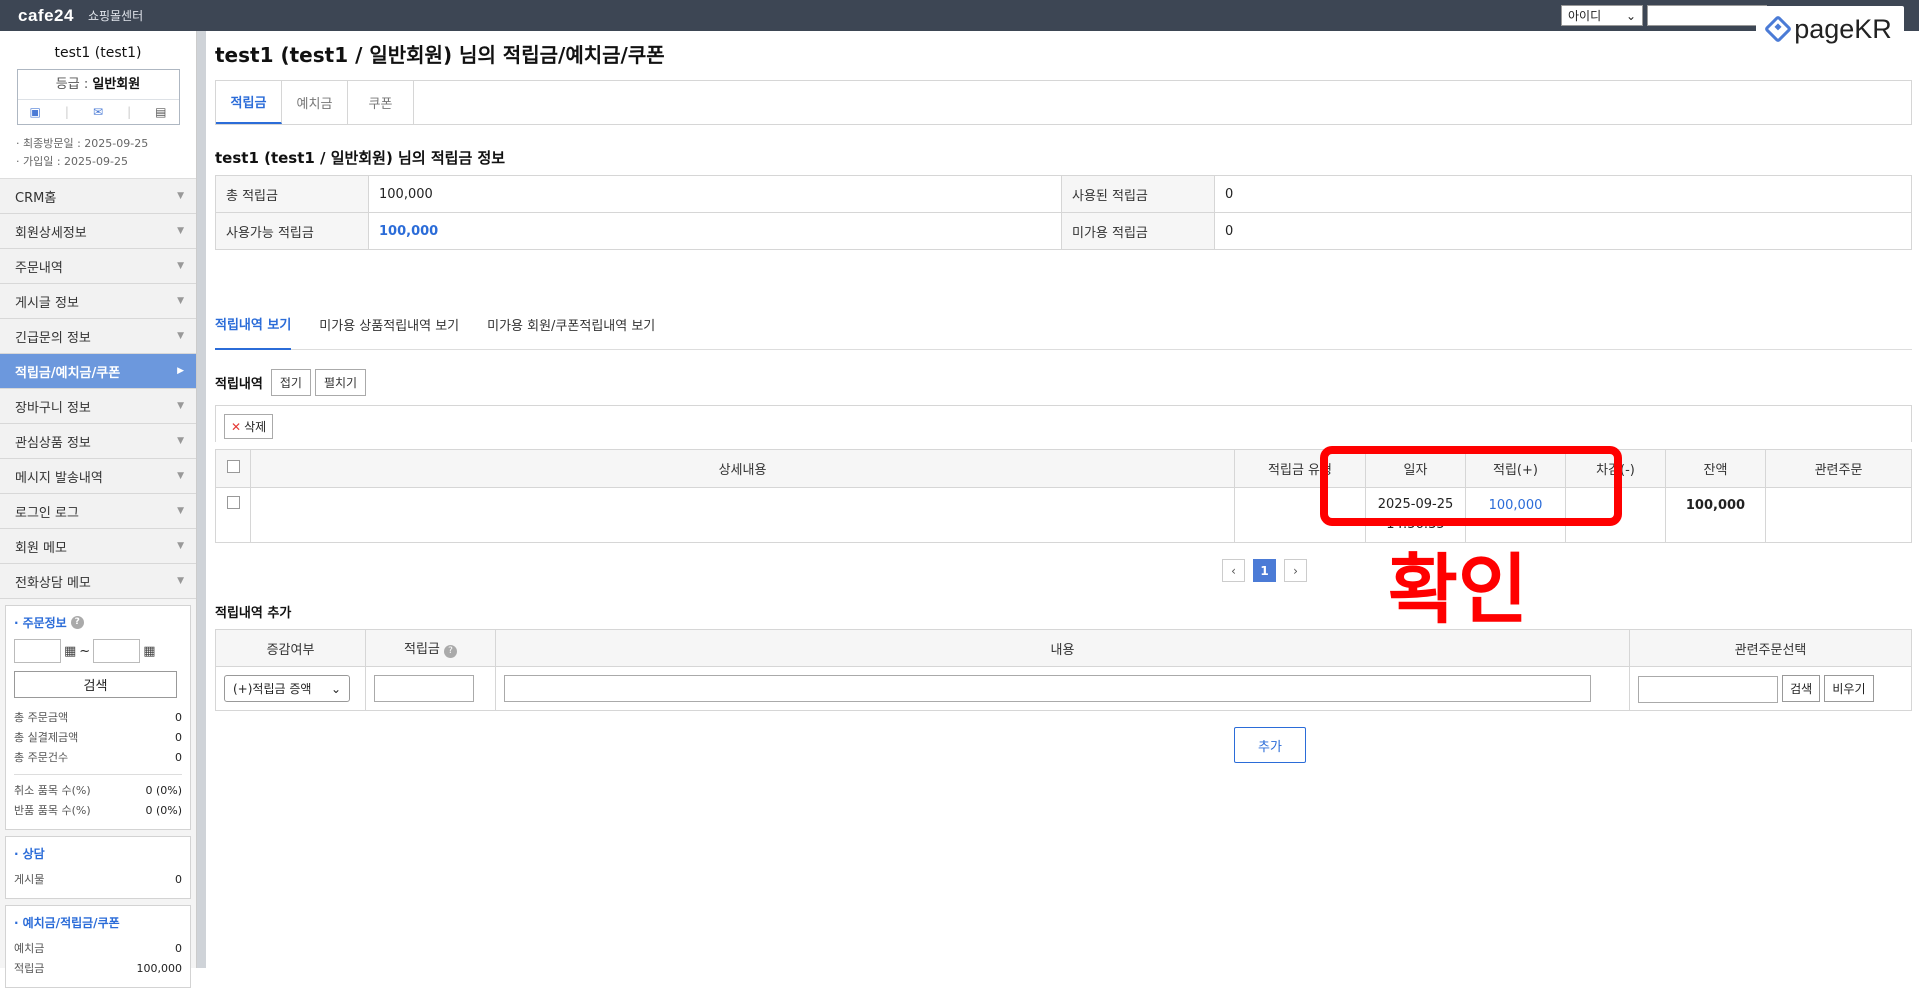  I want to click on sidebar-item-cart: 장바구니 정보 ▼, so click(98, 406).